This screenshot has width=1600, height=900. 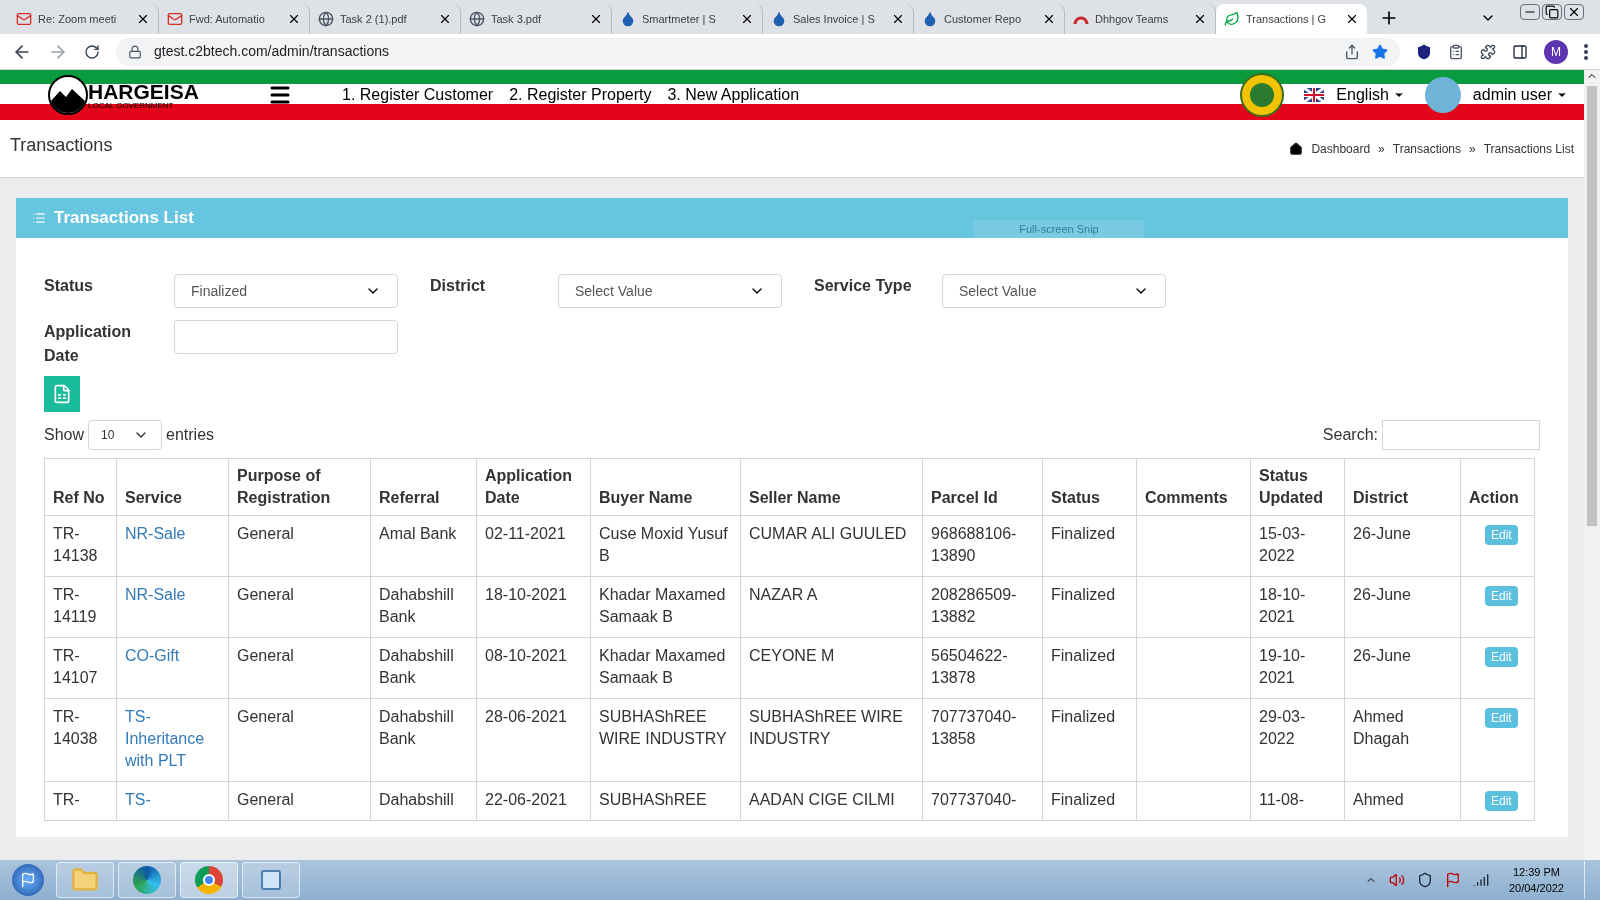 I want to click on tab-title: Task 3.pdf, so click(x=516, y=19).